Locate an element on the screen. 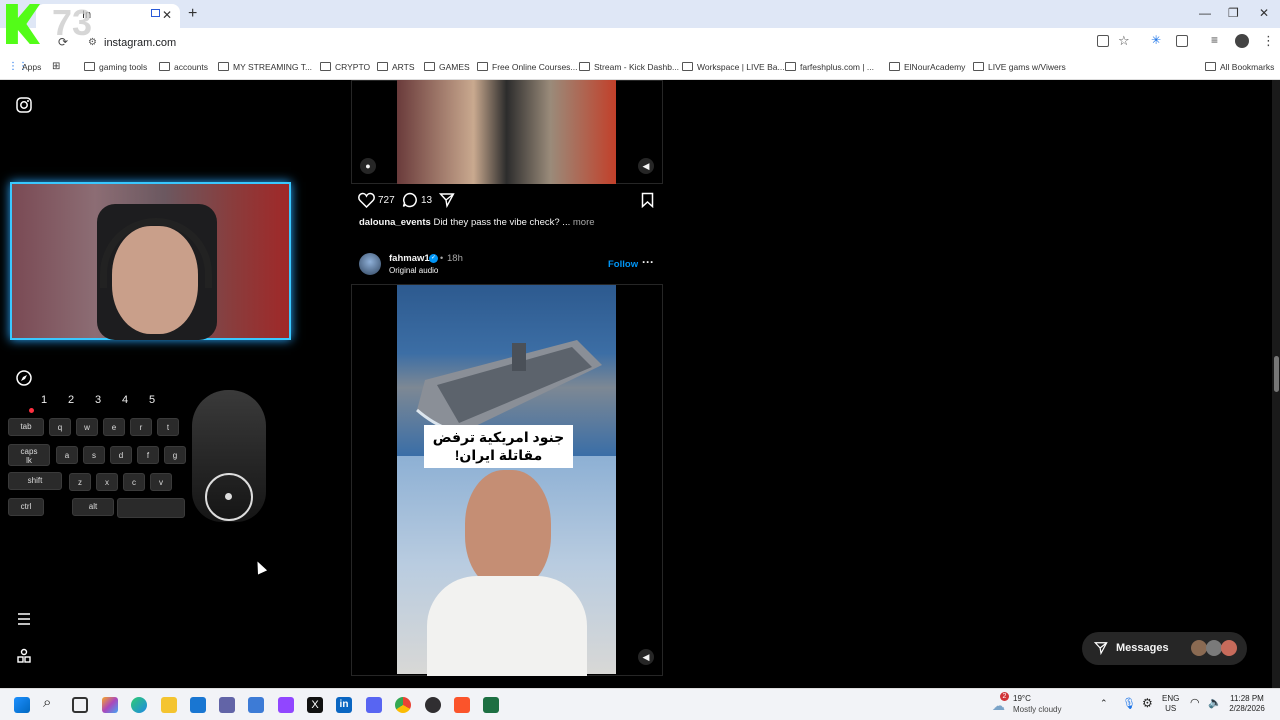  key-v: v is located at coordinates (161, 482).